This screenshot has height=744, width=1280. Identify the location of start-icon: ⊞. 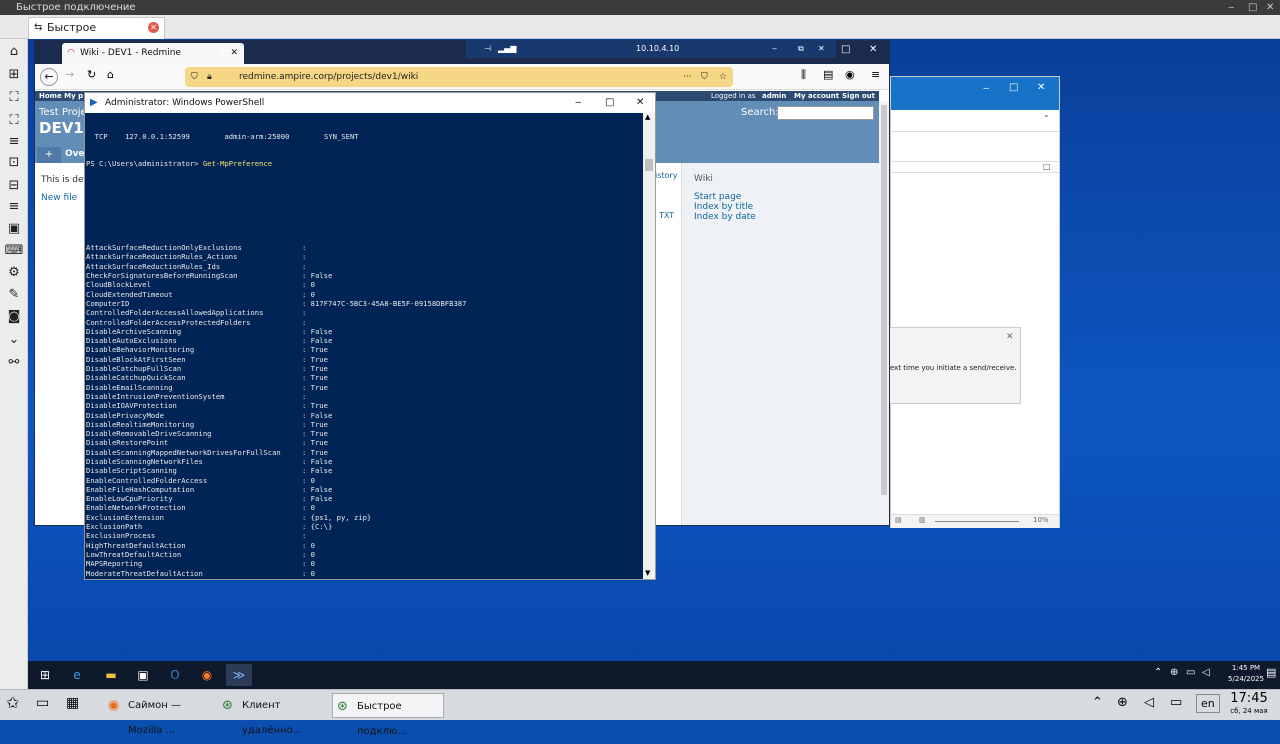
(45, 675).